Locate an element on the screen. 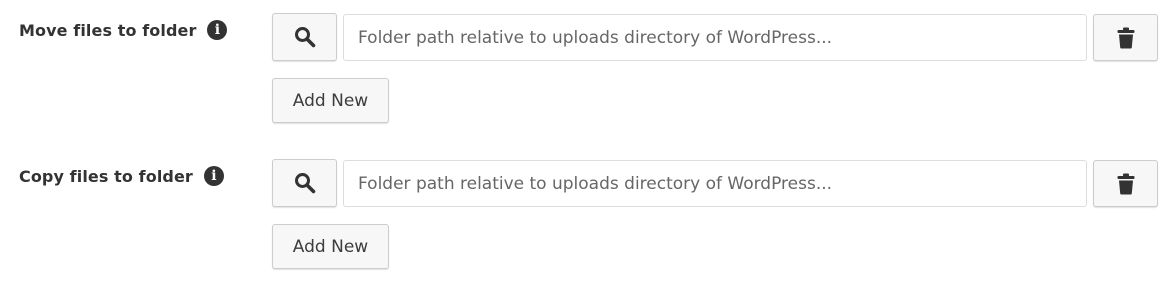 Image resolution: width=1173 pixels, height=283 pixels. move-files-label-row: Move files to folder i is located at coordinates (123, 30).